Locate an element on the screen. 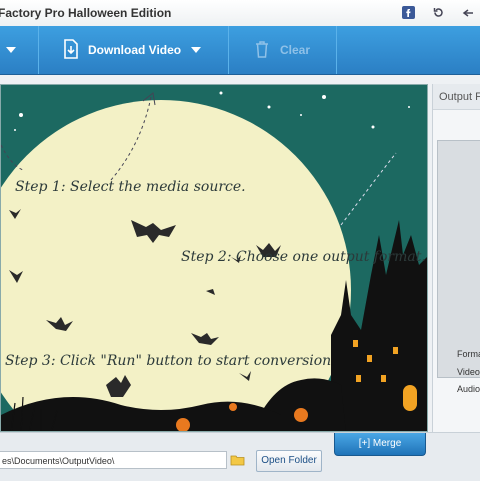 This screenshot has height=481, width=480. title-bar: Factory Pro Halloween Edition is located at coordinates (240, 13).